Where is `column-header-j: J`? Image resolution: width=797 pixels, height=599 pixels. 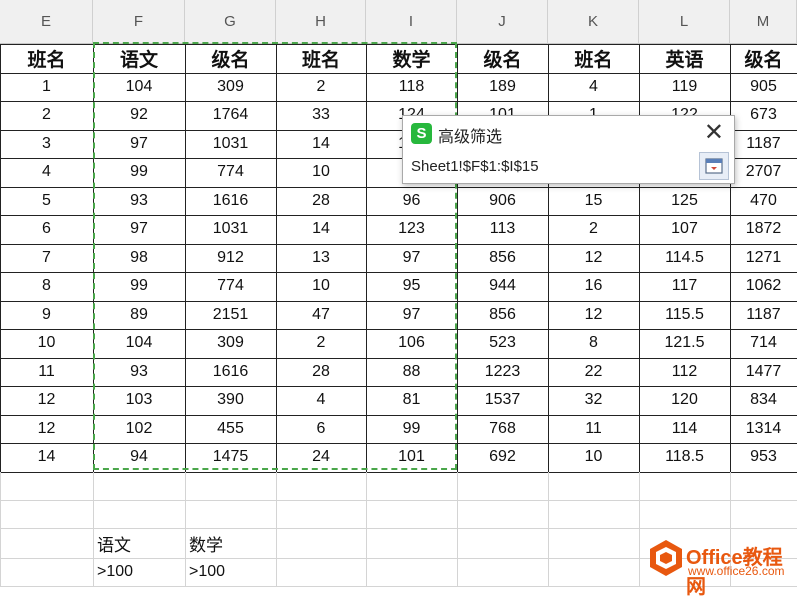
column-header-j: J is located at coordinates (502, 22).